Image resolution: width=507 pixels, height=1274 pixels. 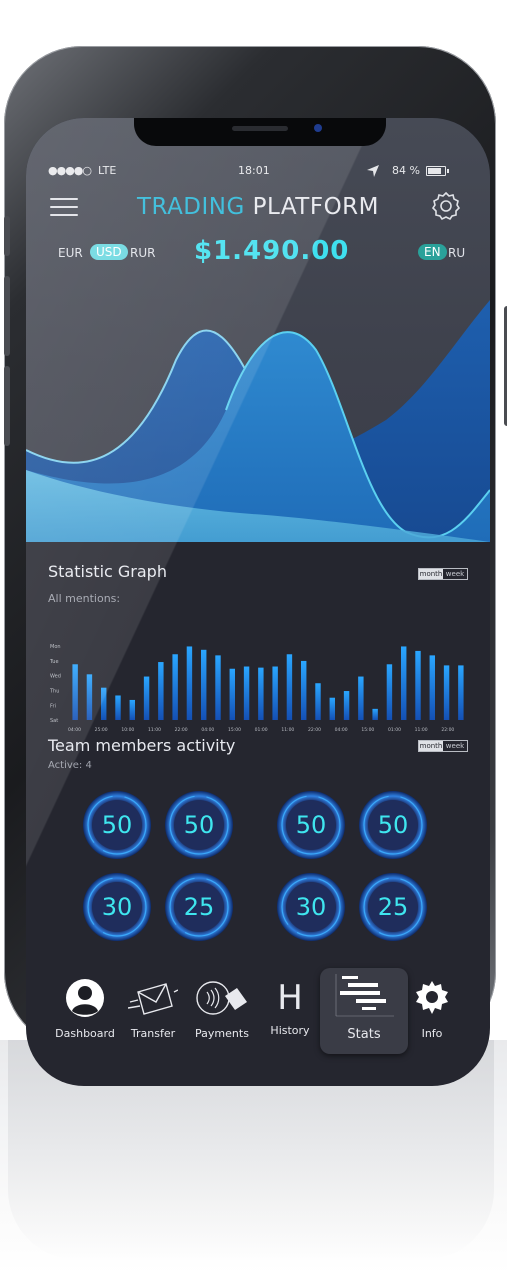 I want to click on nav-history: H History, so click(x=290, y=1007).